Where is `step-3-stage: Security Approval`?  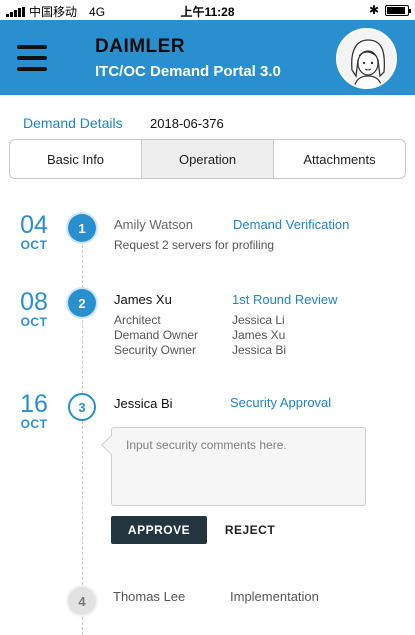
step-3-stage: Security Approval is located at coordinates (280, 402).